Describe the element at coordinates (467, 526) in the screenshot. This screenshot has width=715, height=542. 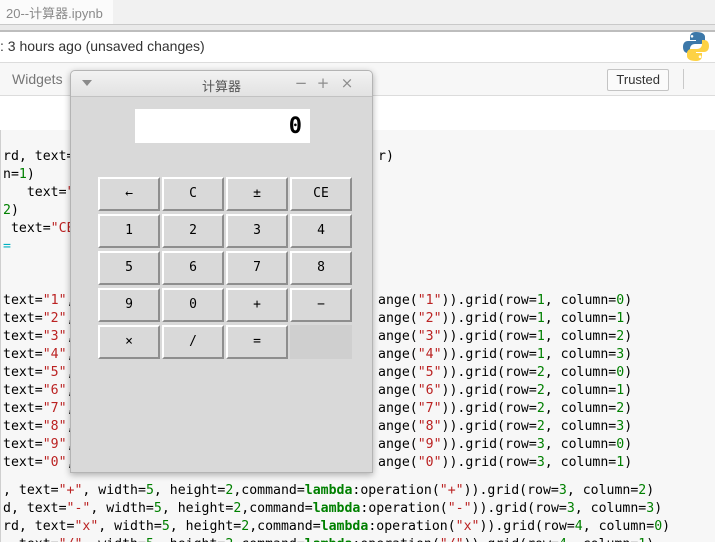
I see `code-token: "x"` at that location.